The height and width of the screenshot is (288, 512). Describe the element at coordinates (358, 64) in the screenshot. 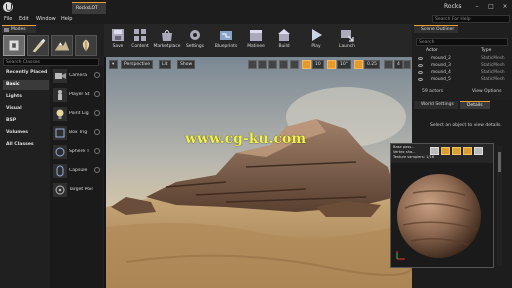

I see `scale-snap-toggle-icon` at that location.